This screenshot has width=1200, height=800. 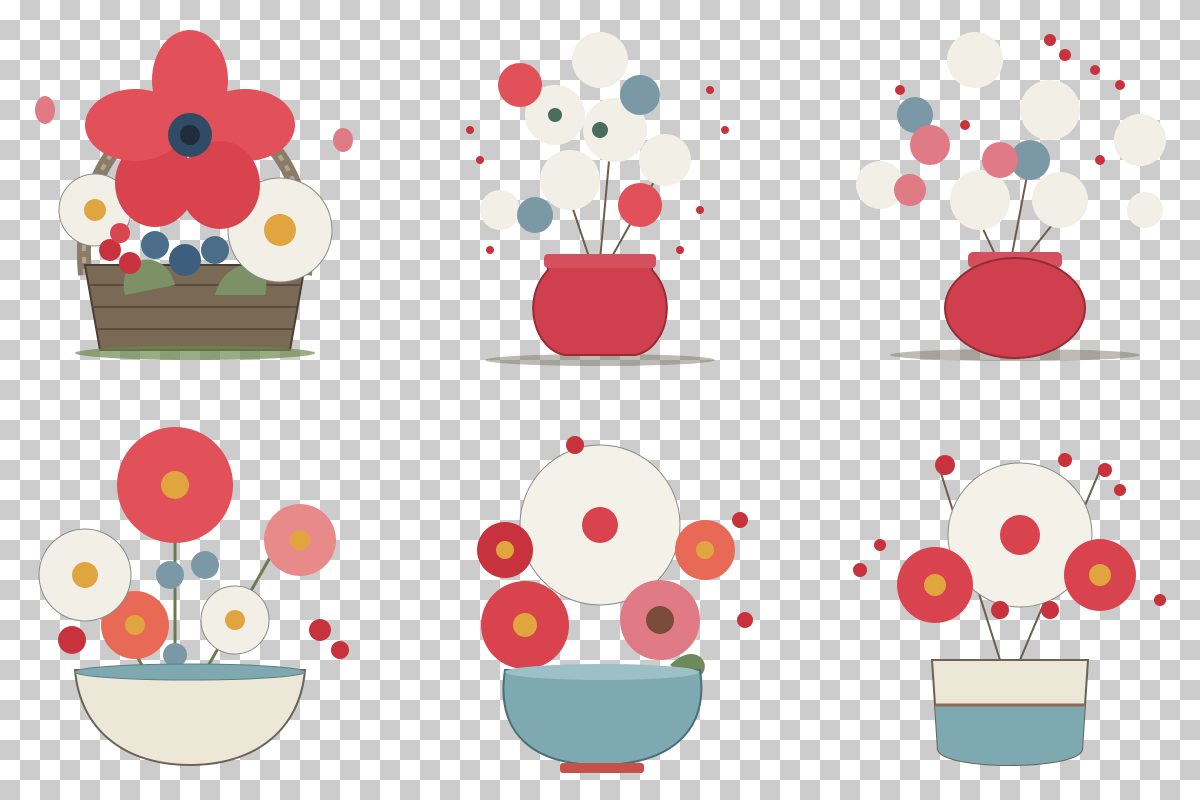 I want to click on red-round-vase-arrangement, so click(x=1015, y=192).